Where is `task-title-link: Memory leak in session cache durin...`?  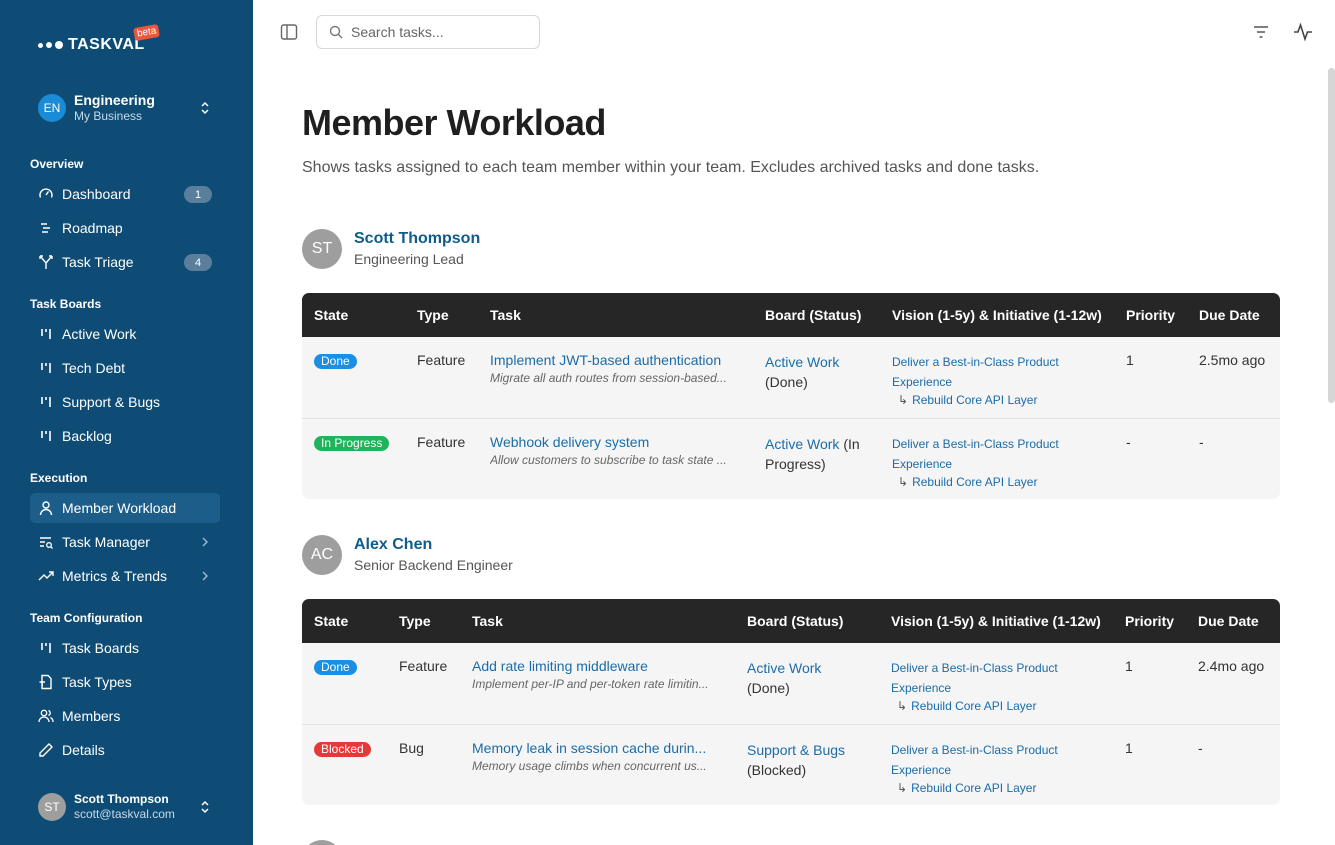 task-title-link: Memory leak in session cache durin... is located at coordinates (598, 748).